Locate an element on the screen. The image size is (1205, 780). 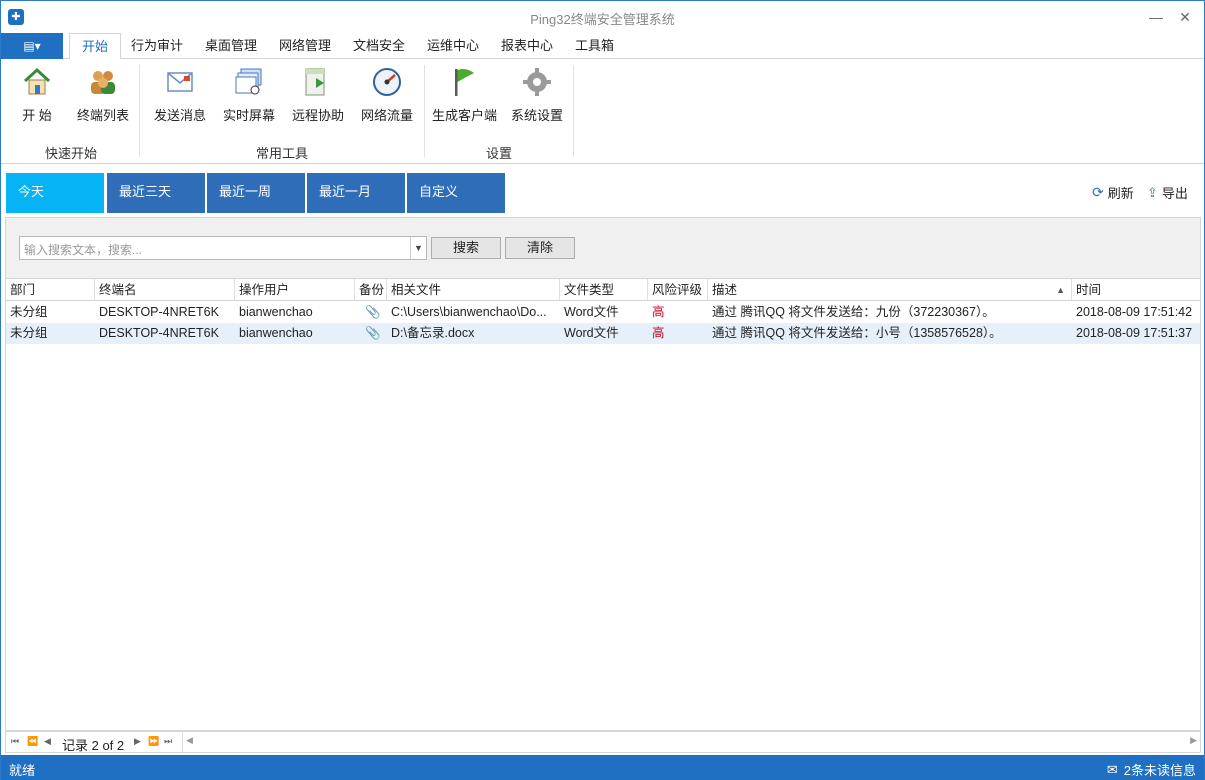
horizontal-scrollbar: ◀ ▶ is located at coordinates (691, 742).